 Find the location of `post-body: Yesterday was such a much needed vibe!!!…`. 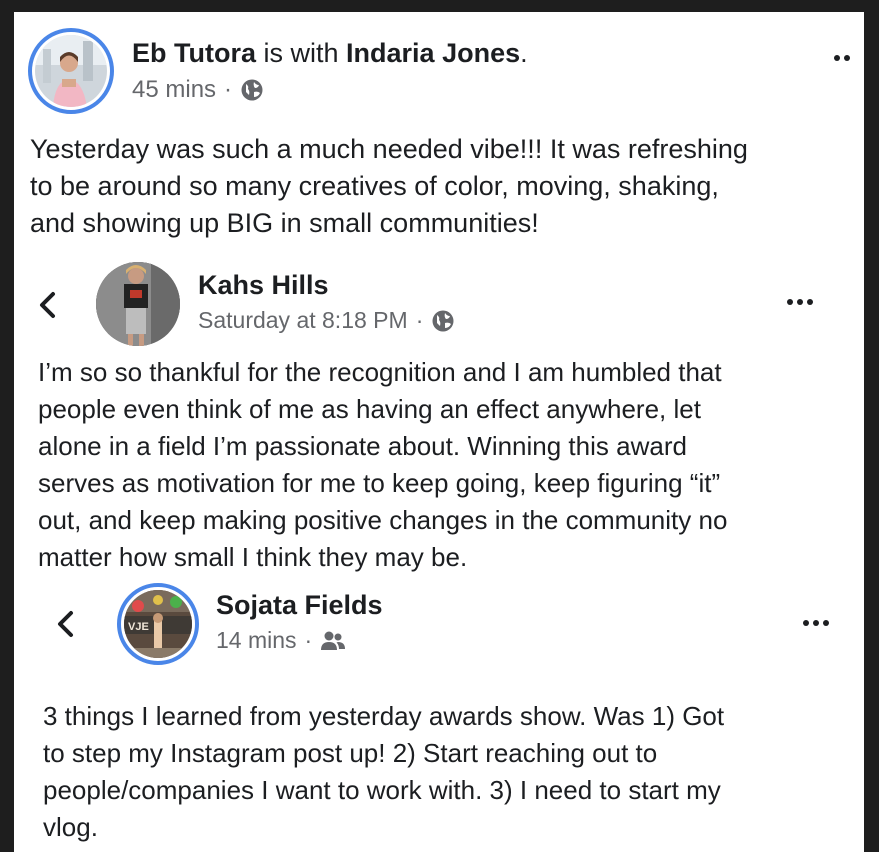

post-body: Yesterday was such a much needed vibe!!!… is located at coordinates (447, 186).